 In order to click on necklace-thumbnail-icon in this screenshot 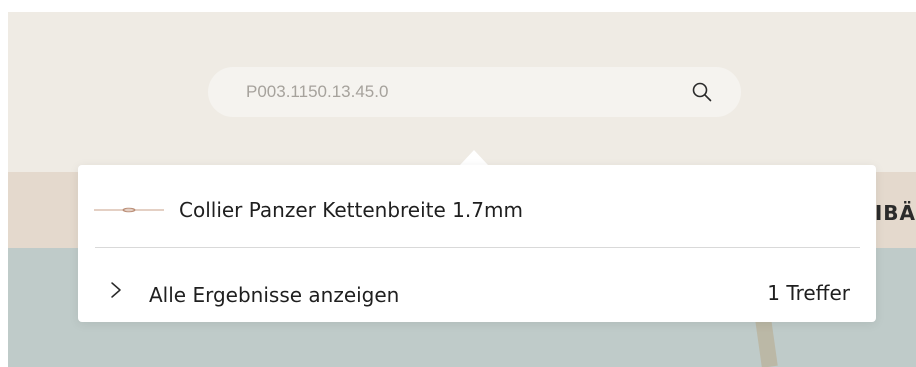, I will do `click(129, 210)`.